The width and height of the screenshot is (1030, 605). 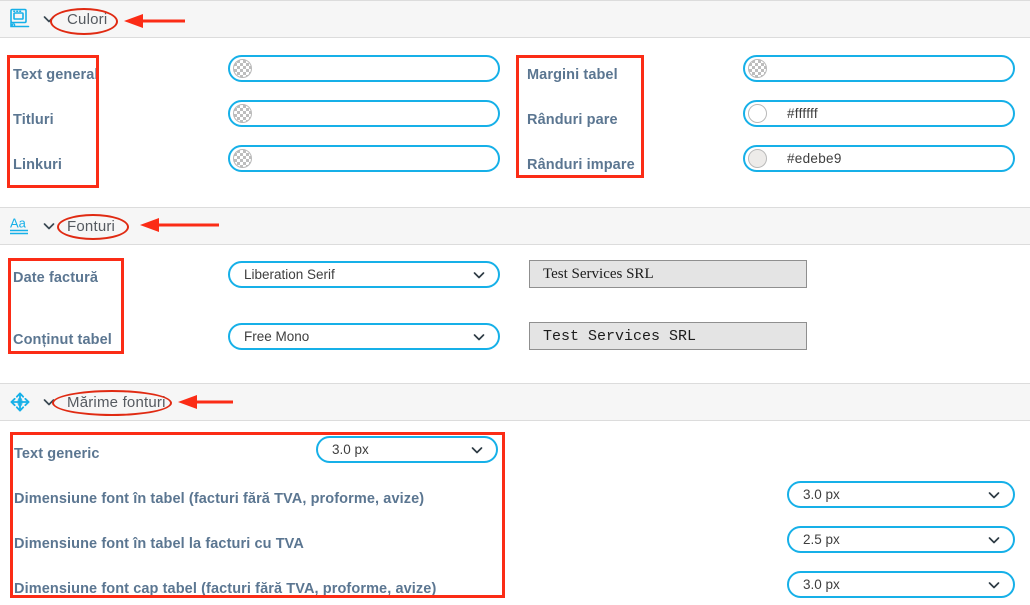 I want to click on label-date-factura: Date factură, so click(x=56, y=278).